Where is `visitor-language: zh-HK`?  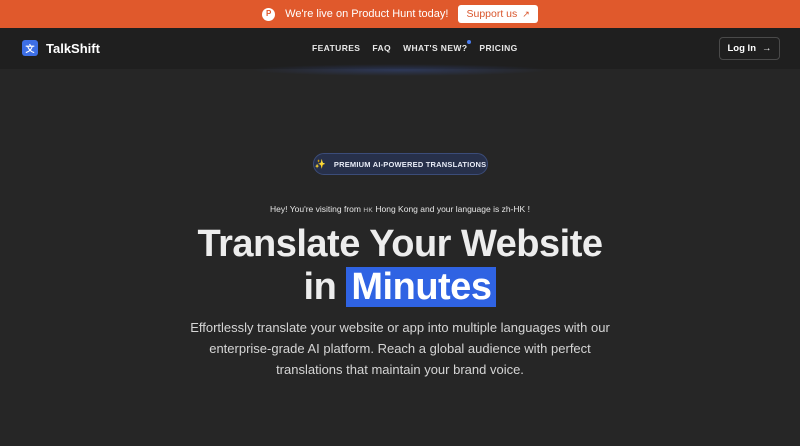 visitor-language: zh-HK is located at coordinates (513, 209).